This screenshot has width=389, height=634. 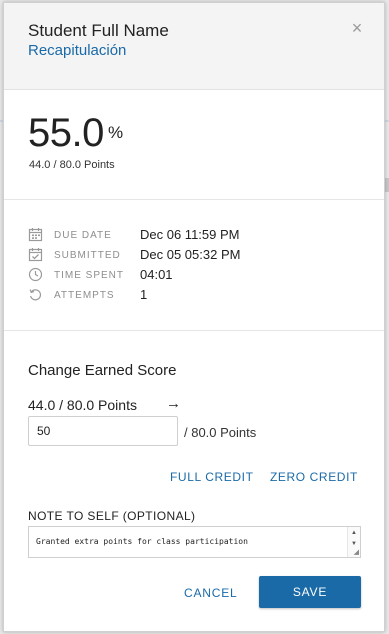 I want to click on submitted-value: Dec 05 05:32 PM, so click(x=190, y=254).